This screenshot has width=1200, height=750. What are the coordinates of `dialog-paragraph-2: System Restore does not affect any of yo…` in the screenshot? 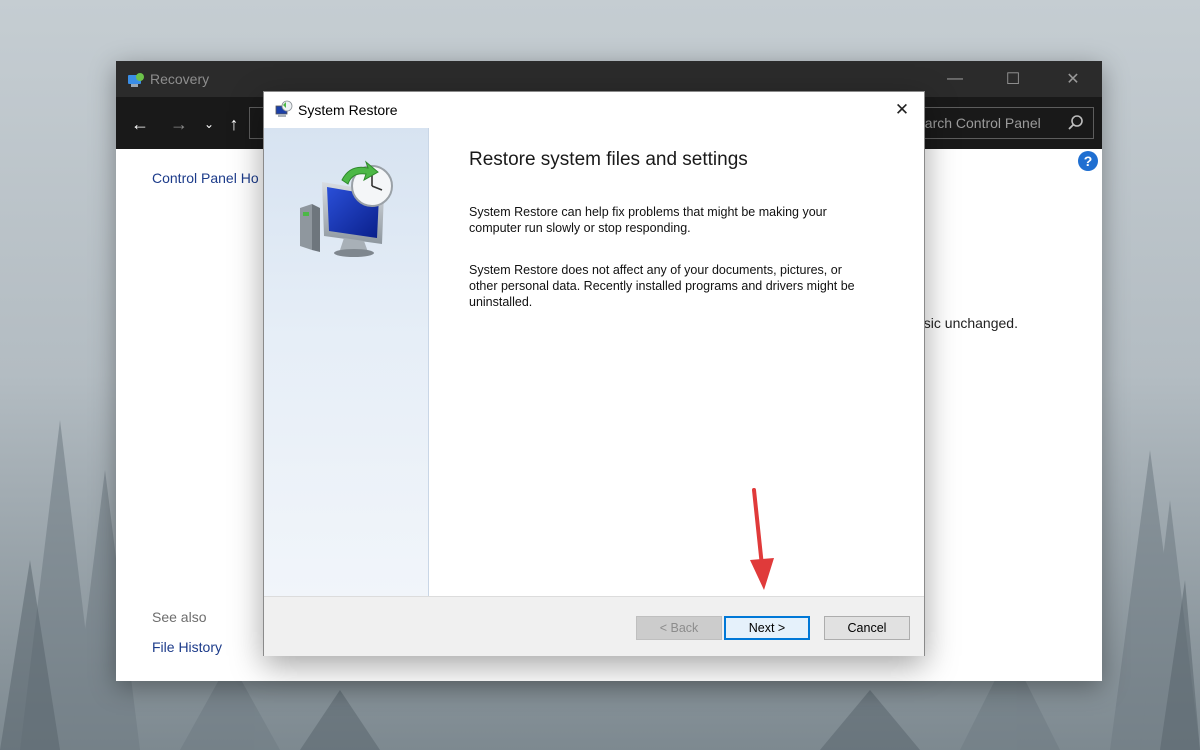 It's located at (679, 286).